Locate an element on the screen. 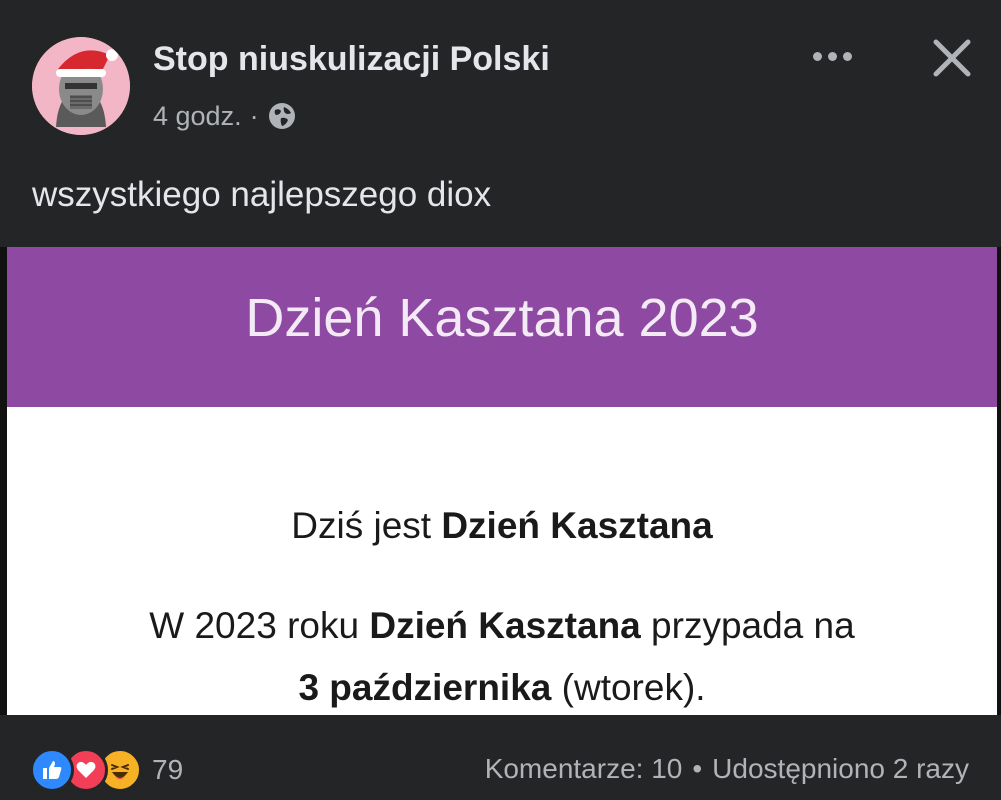 The height and width of the screenshot is (800, 1001). line3-bold: 3 października is located at coordinates (425, 687).